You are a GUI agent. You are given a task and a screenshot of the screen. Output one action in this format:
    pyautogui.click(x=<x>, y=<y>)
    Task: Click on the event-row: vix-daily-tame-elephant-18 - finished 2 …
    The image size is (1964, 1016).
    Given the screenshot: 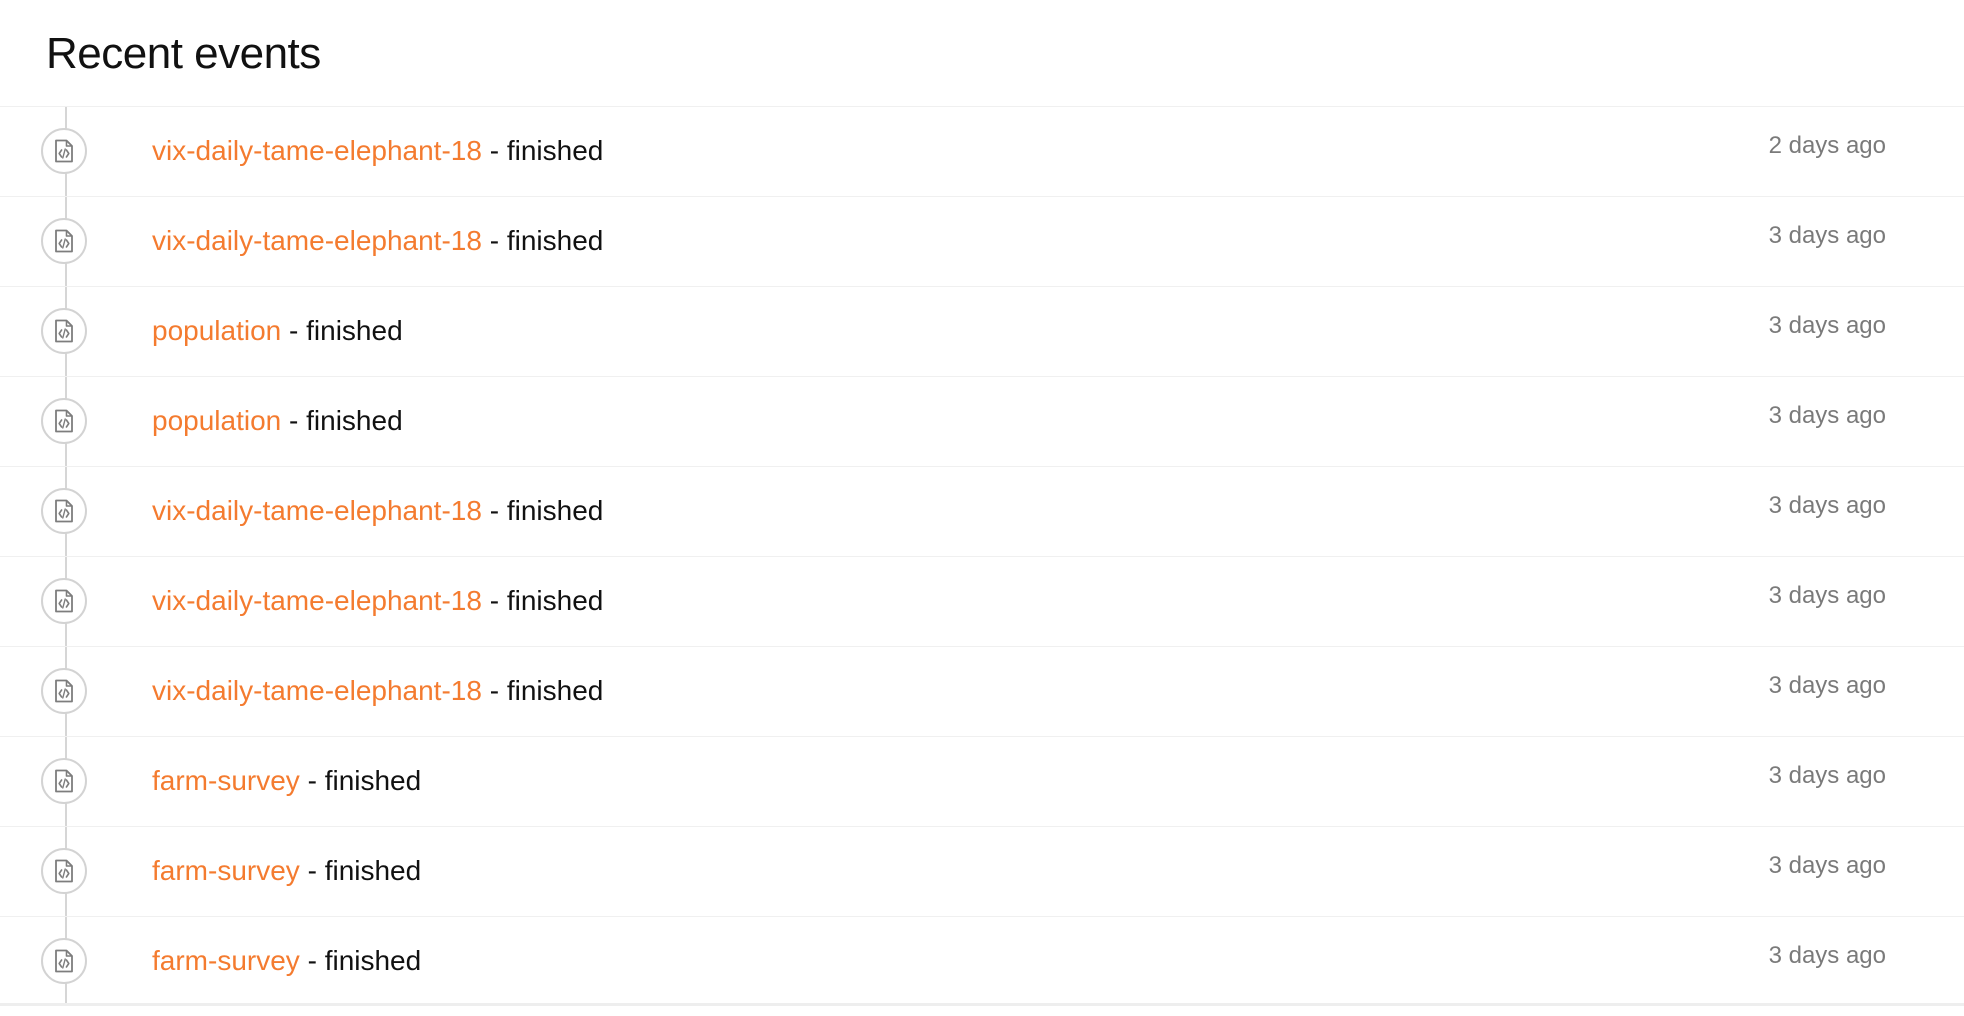 What is the action you would take?
    pyautogui.click(x=982, y=151)
    